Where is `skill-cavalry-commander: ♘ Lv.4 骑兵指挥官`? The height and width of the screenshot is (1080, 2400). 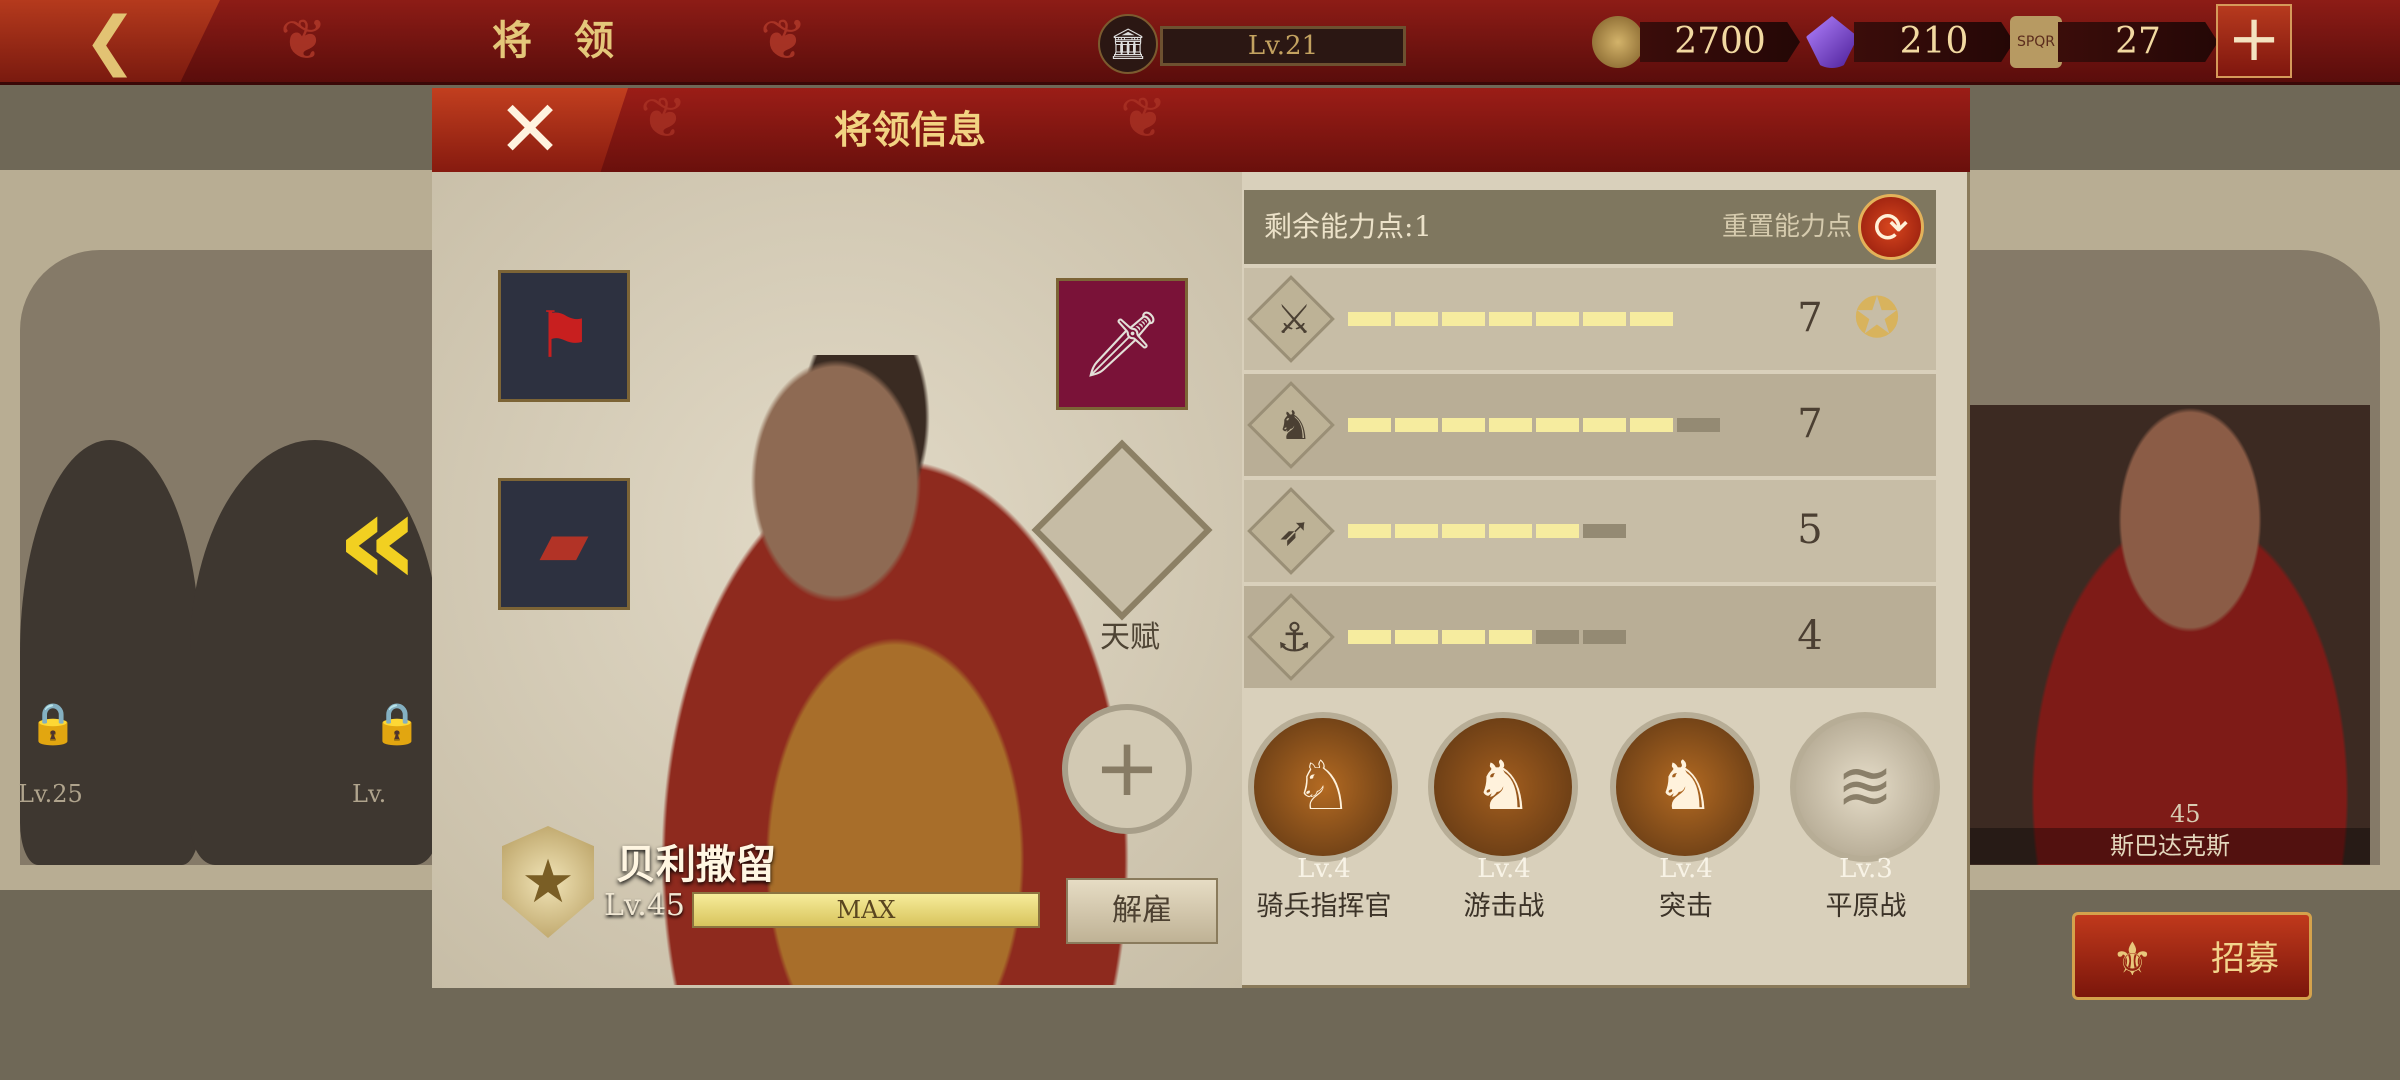 skill-cavalry-commander: ♘ Lv.4 骑兵指挥官 is located at coordinates (1324, 817).